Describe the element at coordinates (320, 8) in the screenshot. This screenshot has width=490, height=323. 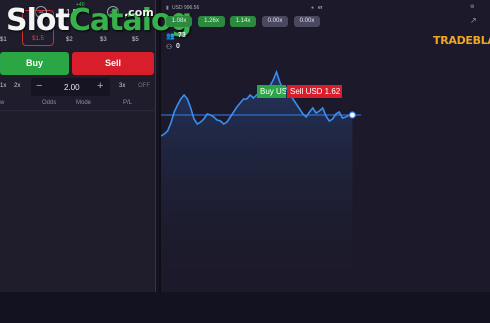
I see `top-right-label: er` at that location.